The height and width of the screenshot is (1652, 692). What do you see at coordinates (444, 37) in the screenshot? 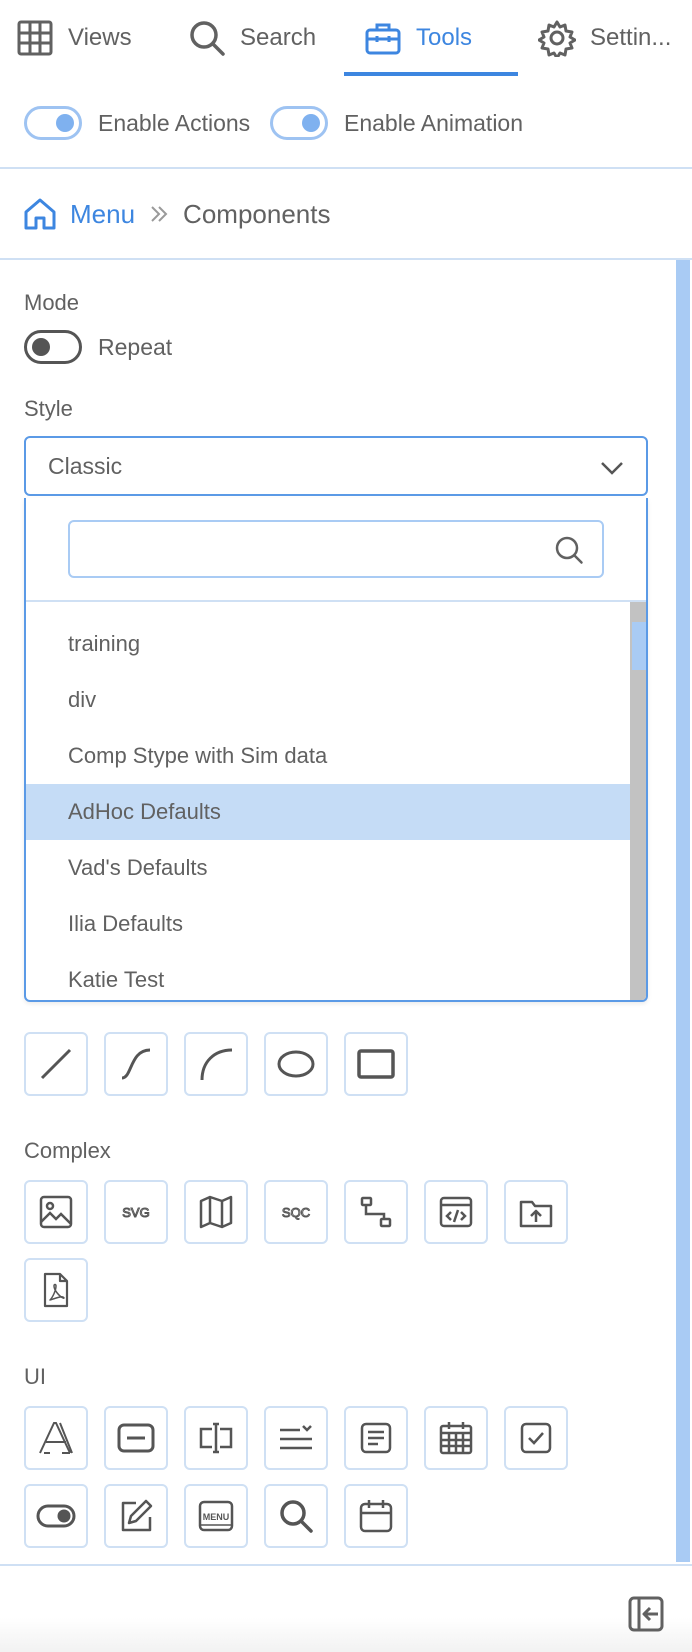
I see `tab-tools-label: Tools` at bounding box center [444, 37].